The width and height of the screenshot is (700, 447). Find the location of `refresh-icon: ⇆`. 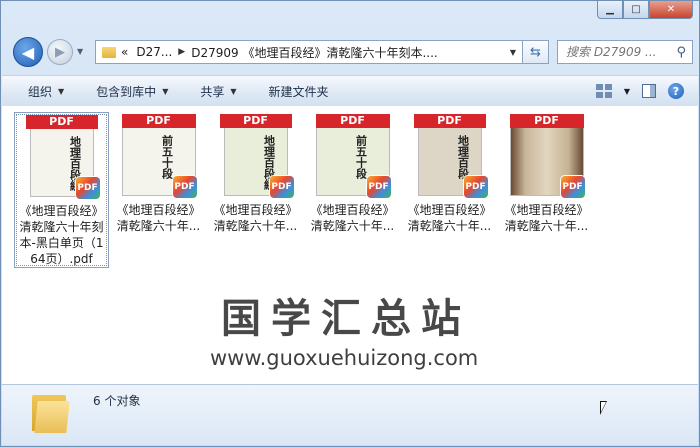

refresh-icon: ⇆ is located at coordinates (535, 52).